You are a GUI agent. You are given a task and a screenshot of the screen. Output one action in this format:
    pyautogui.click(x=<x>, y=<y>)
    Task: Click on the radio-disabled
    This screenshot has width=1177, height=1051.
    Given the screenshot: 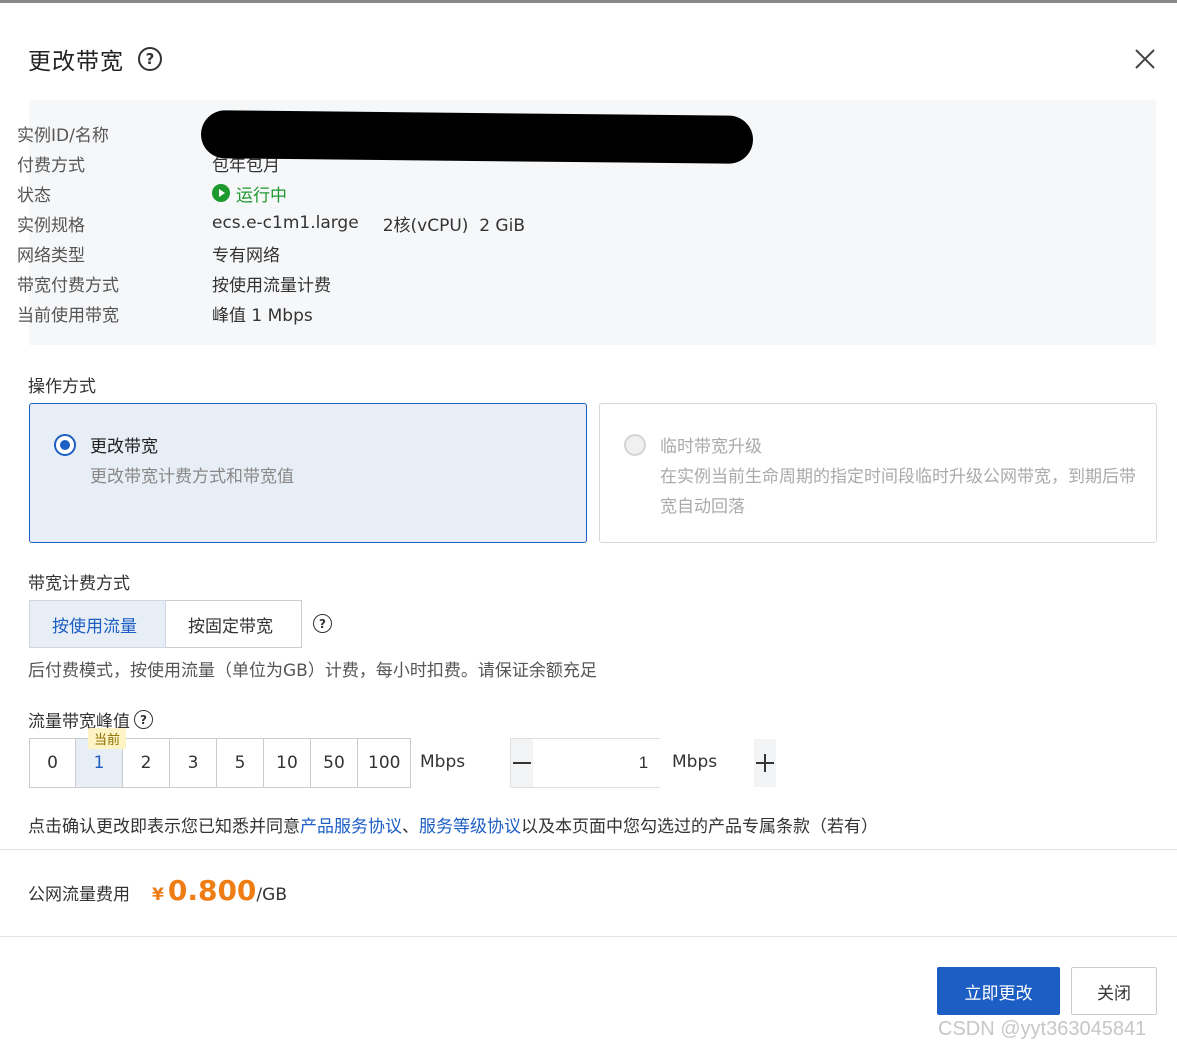 What is the action you would take?
    pyautogui.click(x=635, y=445)
    